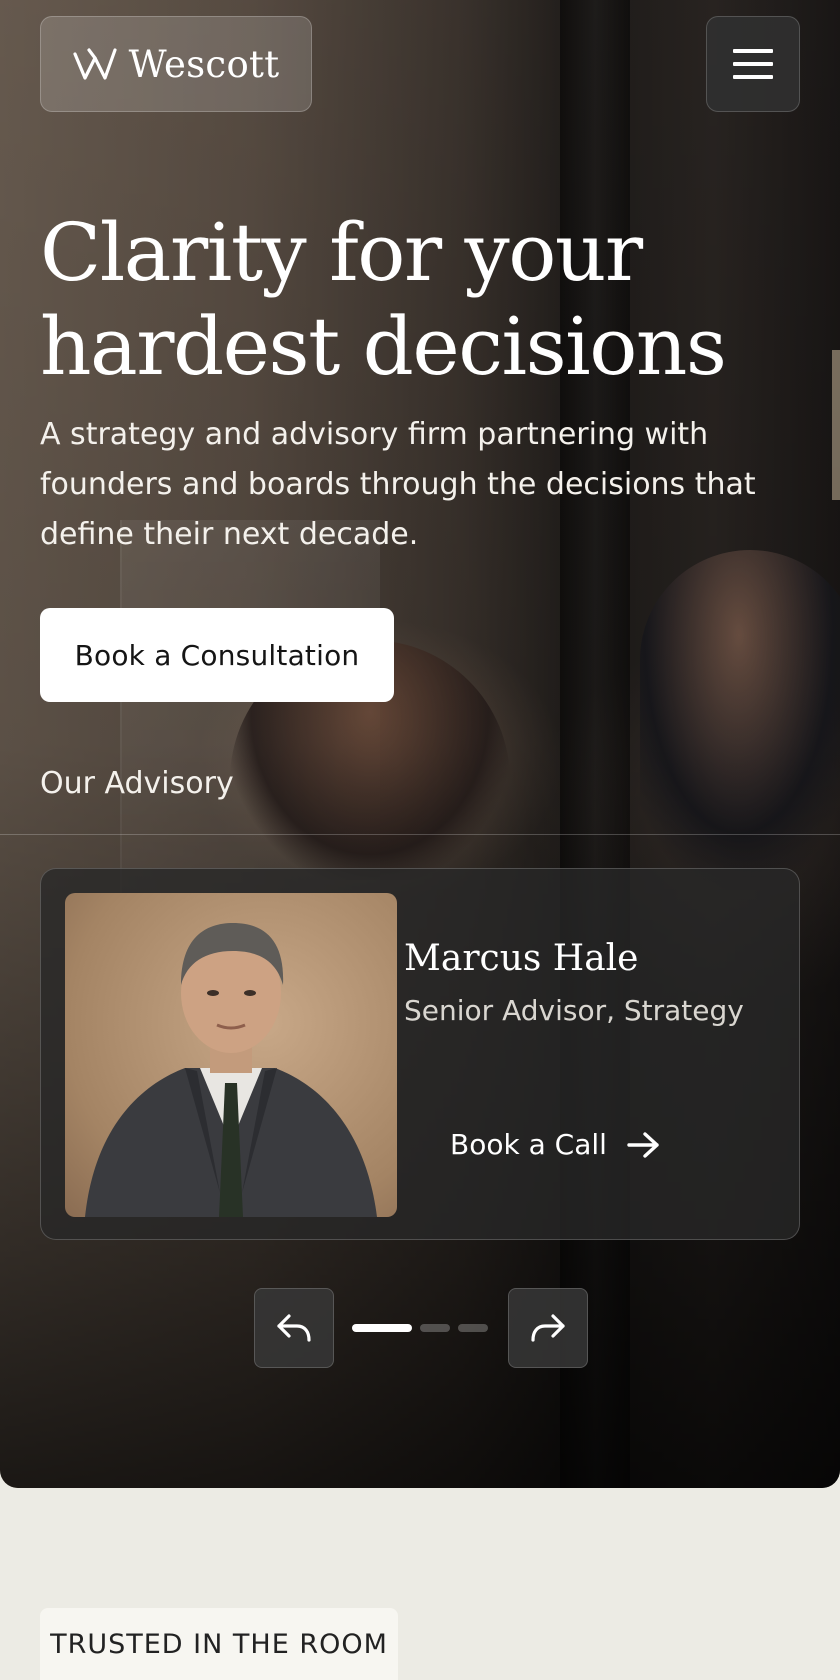 The height and width of the screenshot is (1680, 840). I want to click on brand-name: Wescott, so click(204, 64).